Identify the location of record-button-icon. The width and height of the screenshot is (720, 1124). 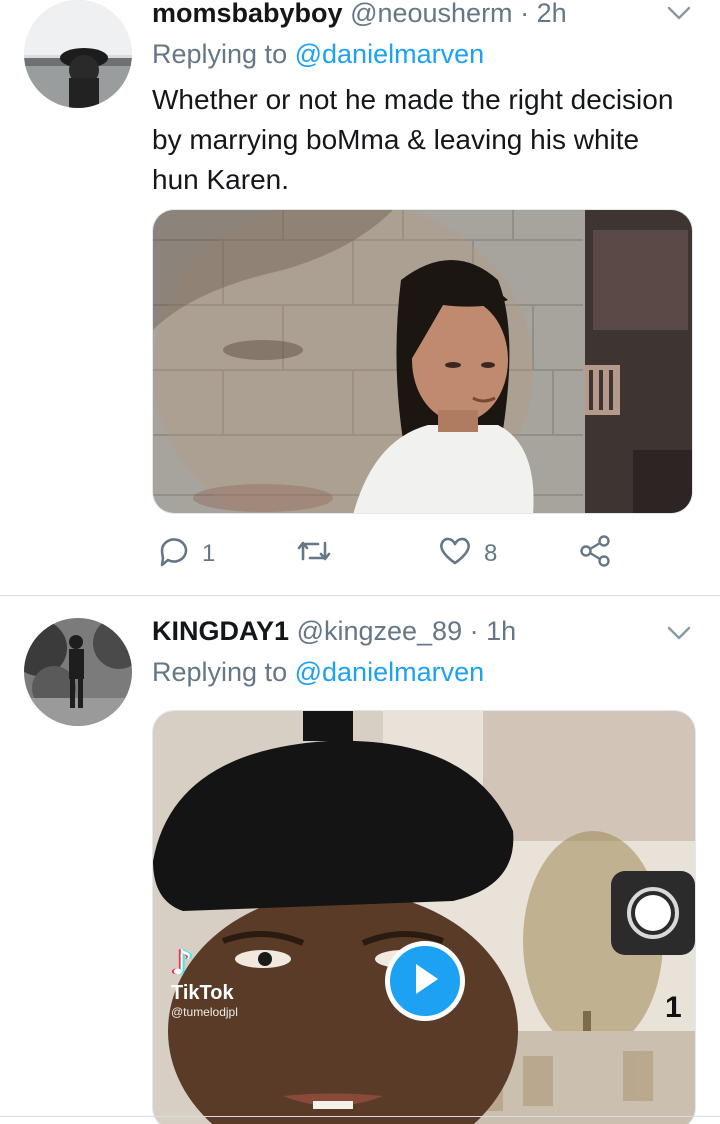
(653, 913).